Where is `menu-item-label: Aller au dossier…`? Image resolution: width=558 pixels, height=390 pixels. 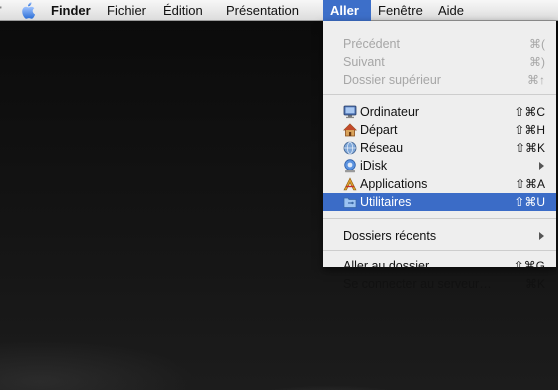 menu-item-label: Aller au dossier… is located at coordinates (392, 266).